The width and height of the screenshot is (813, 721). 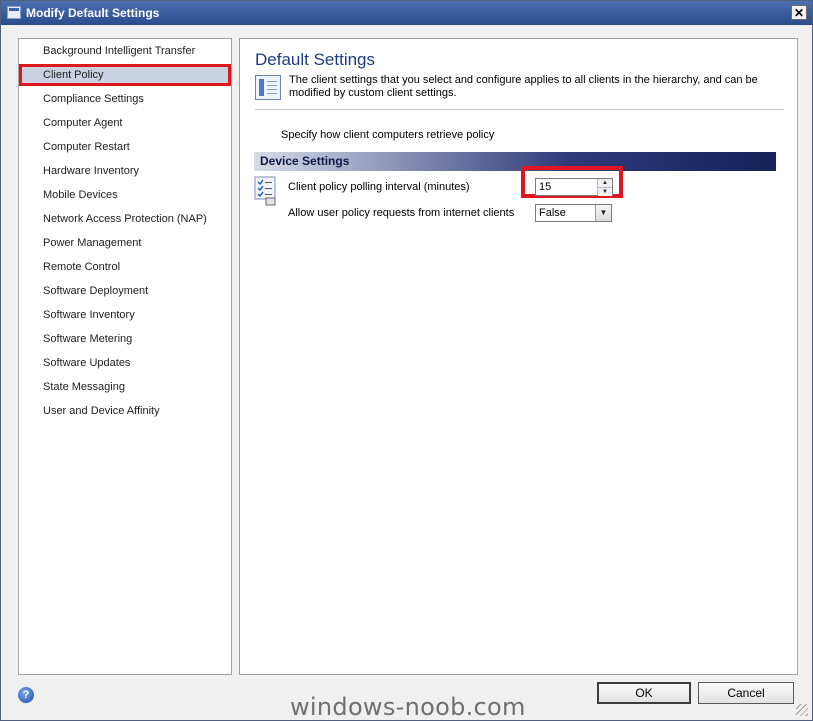 I want to click on help-icon: ?, so click(x=26, y=695).